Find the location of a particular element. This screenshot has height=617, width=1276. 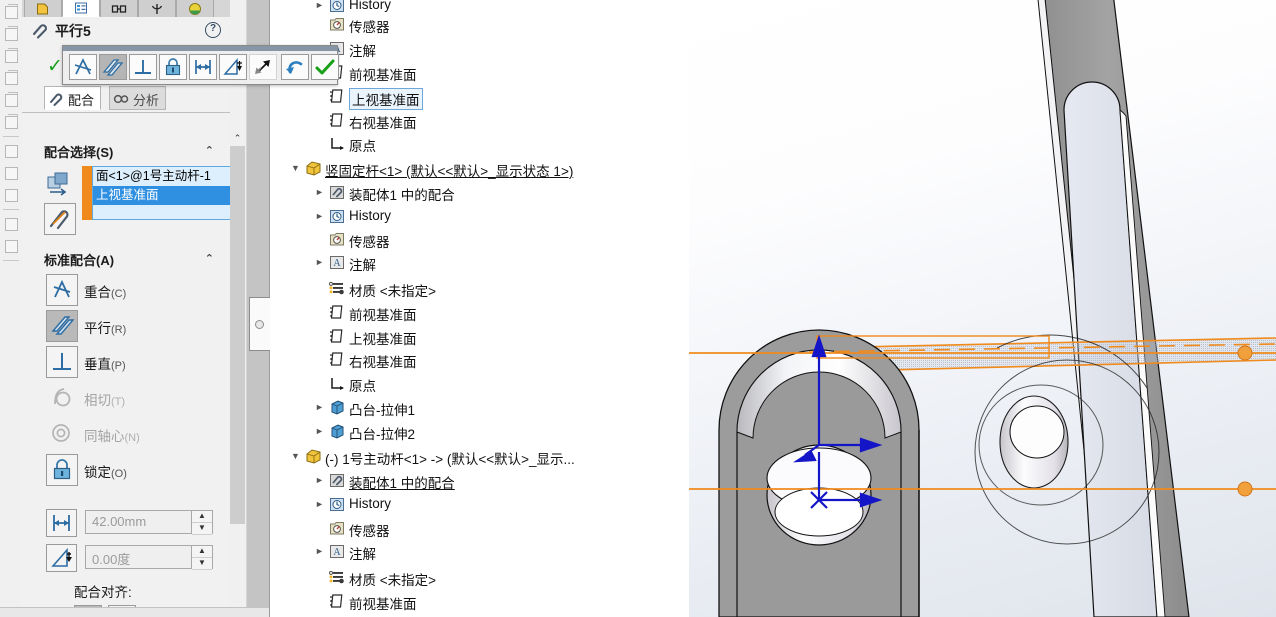

help-icon: ? is located at coordinates (213, 30).